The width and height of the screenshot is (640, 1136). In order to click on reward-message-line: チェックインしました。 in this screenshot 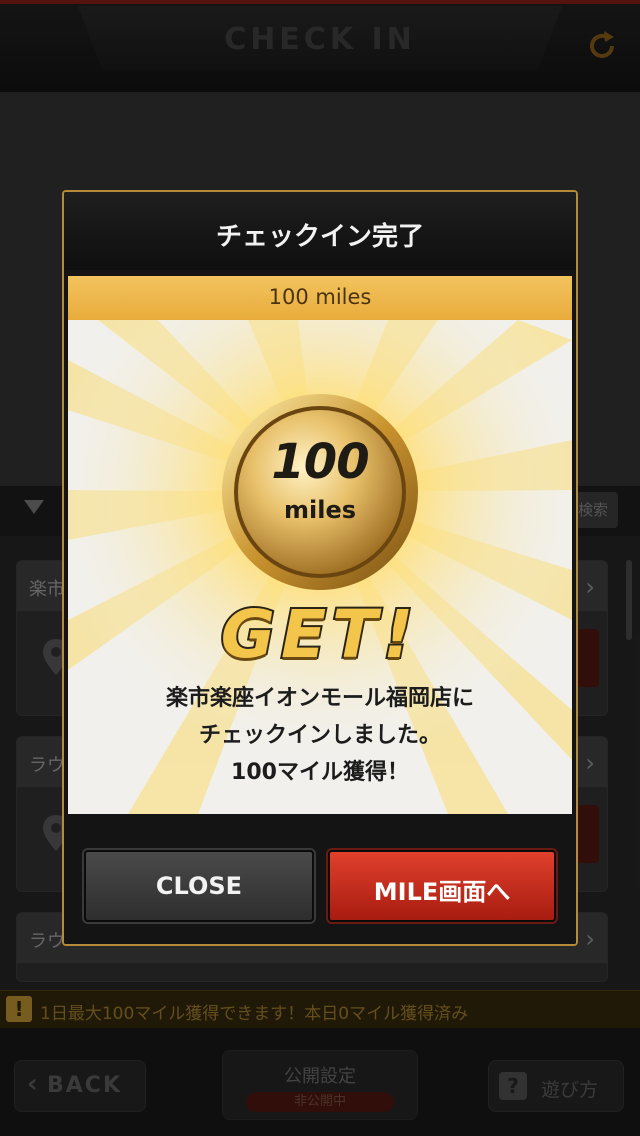, I will do `click(319, 735)`.